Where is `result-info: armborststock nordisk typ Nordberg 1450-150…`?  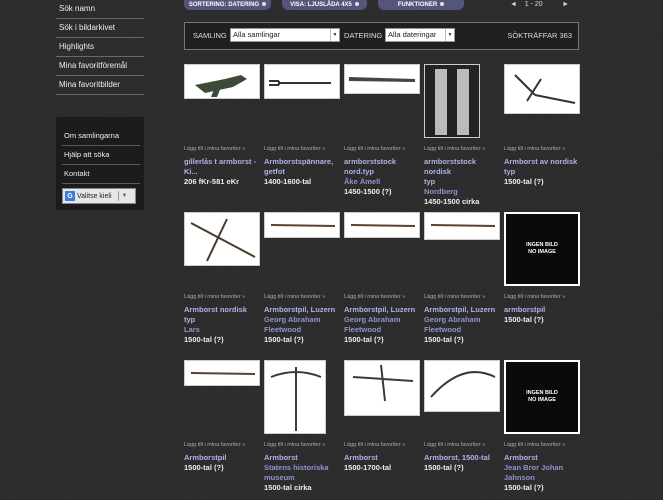
result-info: armborststock nordisk typ Nordberg 1450-150… is located at coordinates (462, 182).